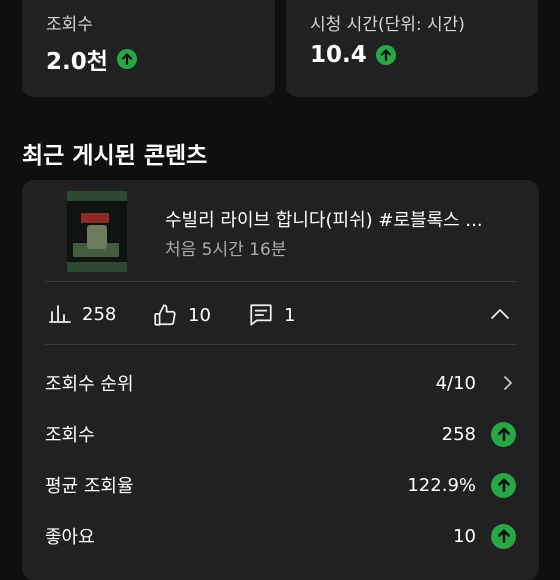  Describe the element at coordinates (500, 314) in the screenshot. I see `chevron-up-icon` at that location.